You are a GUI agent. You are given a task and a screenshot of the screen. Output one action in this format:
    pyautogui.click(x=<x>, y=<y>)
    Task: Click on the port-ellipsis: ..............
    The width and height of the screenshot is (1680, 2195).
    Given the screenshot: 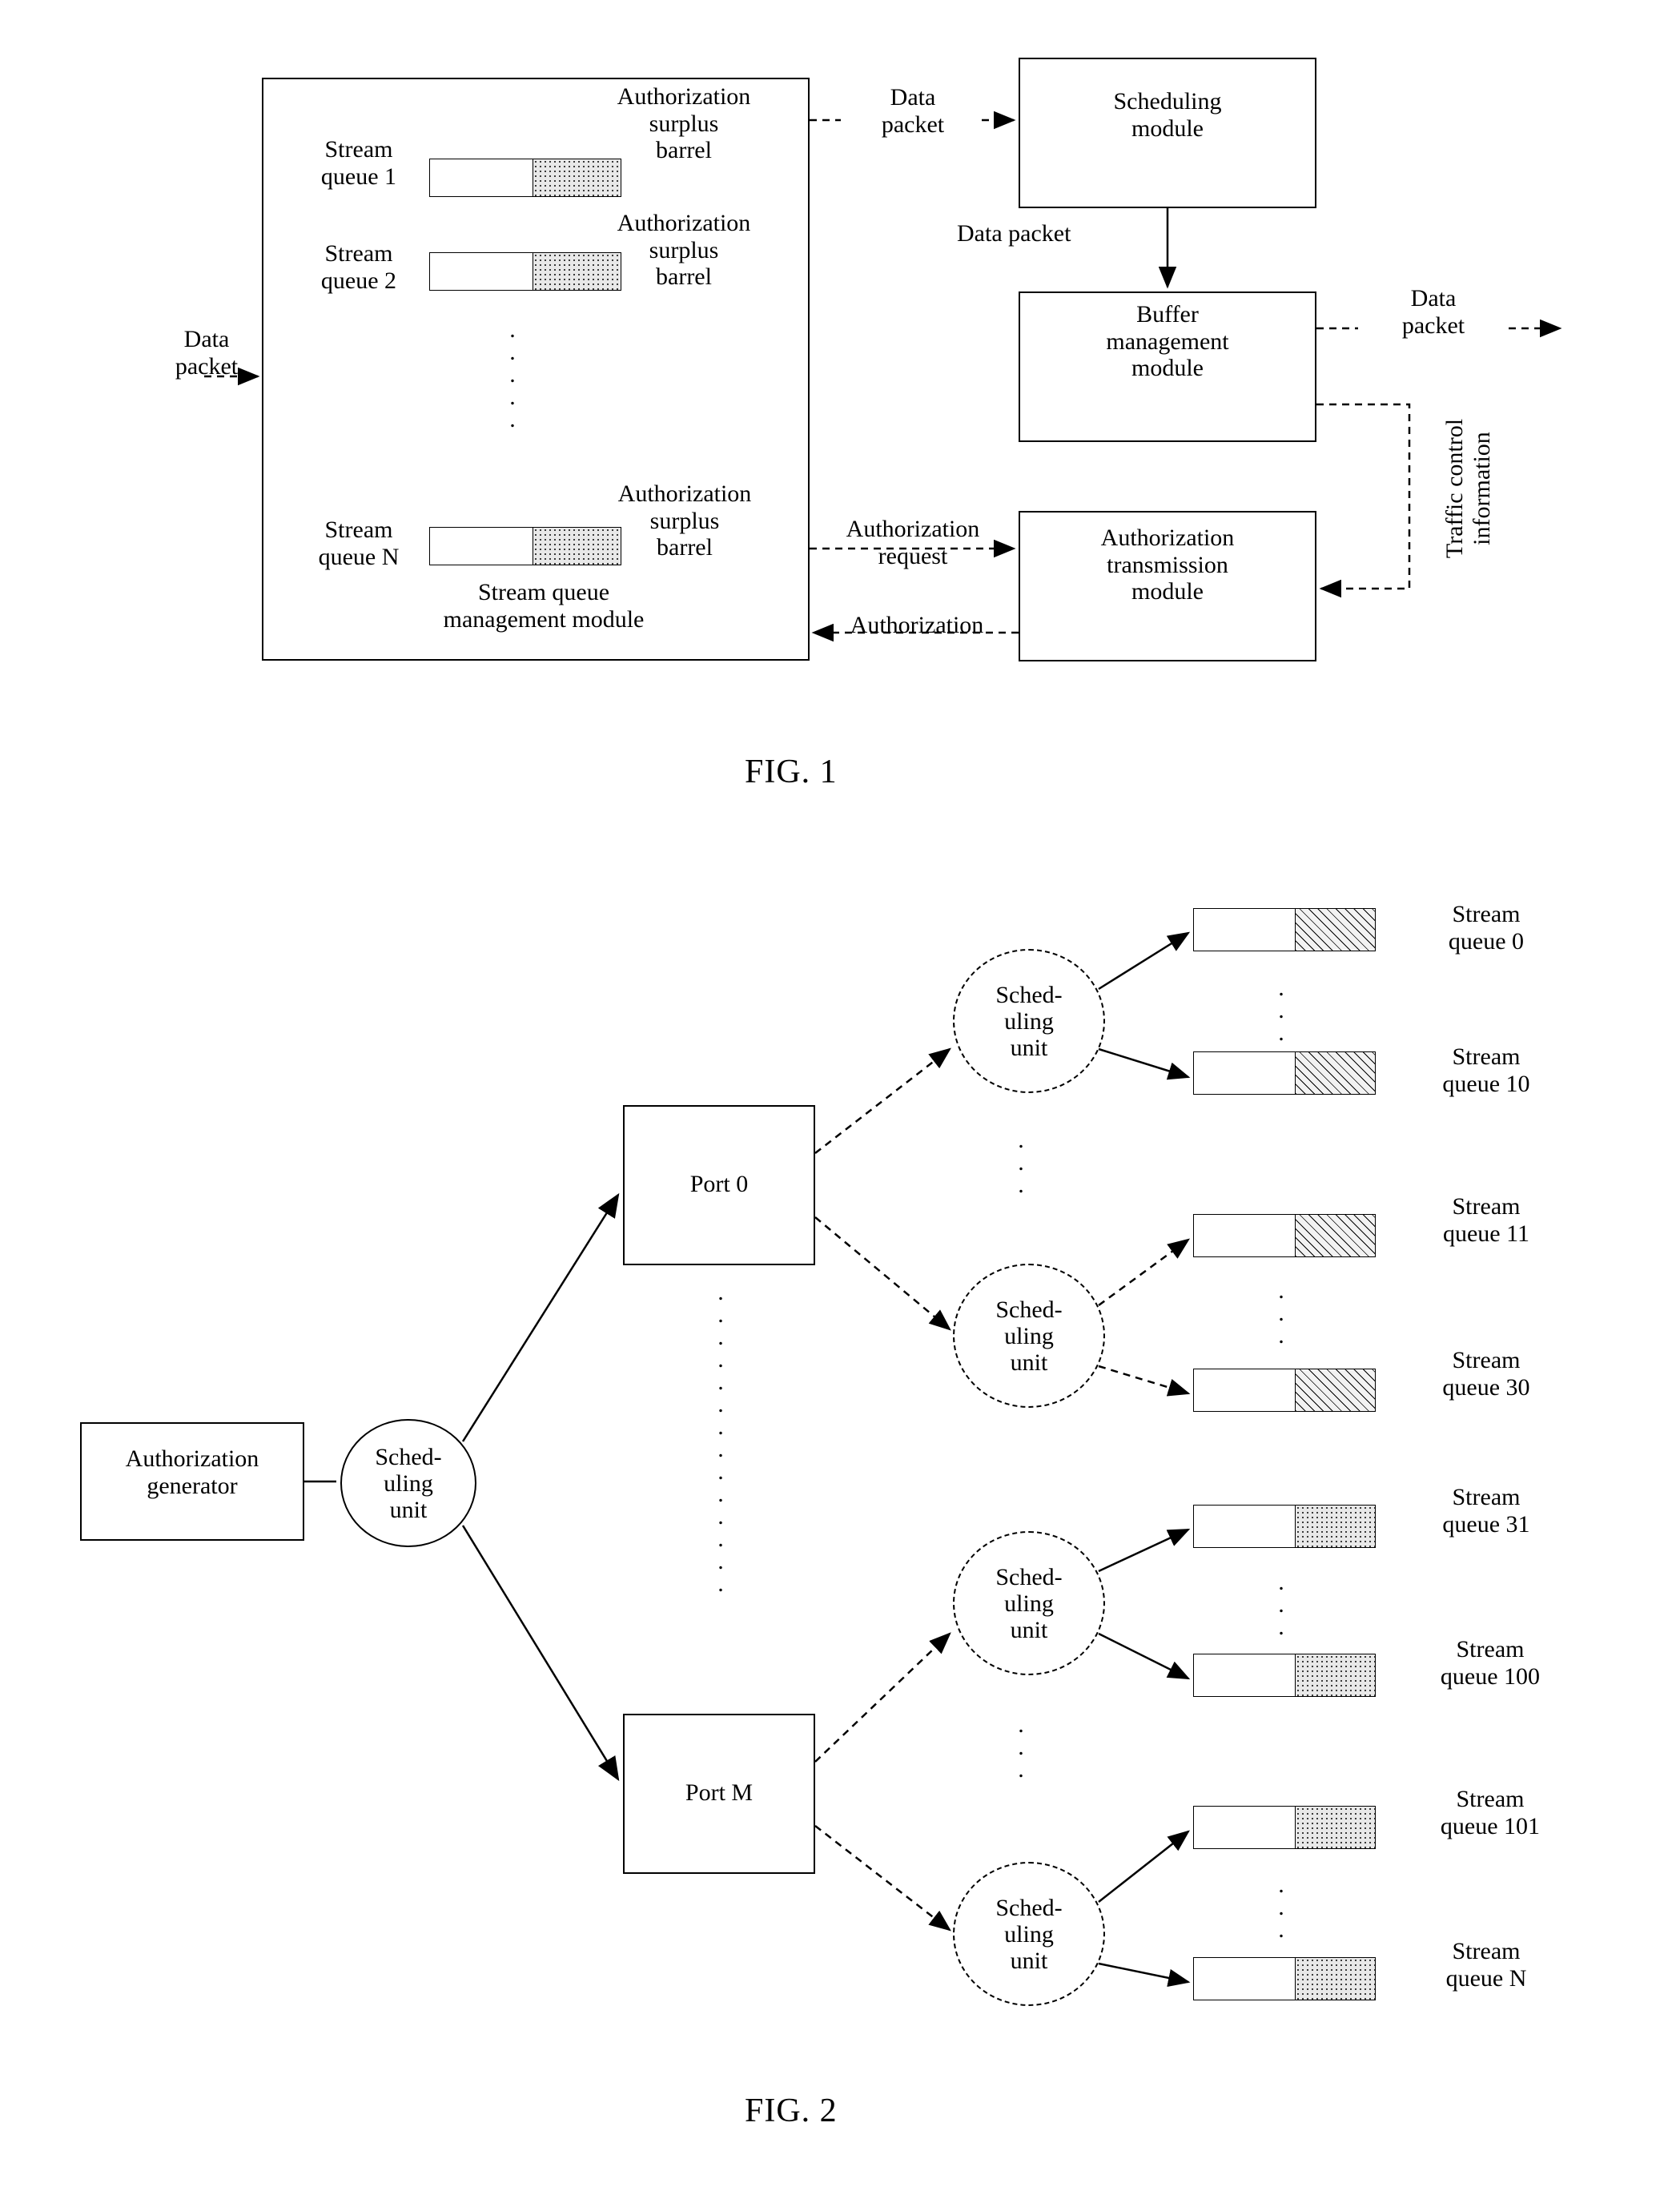 What is the action you would take?
    pyautogui.click(x=720, y=1438)
    